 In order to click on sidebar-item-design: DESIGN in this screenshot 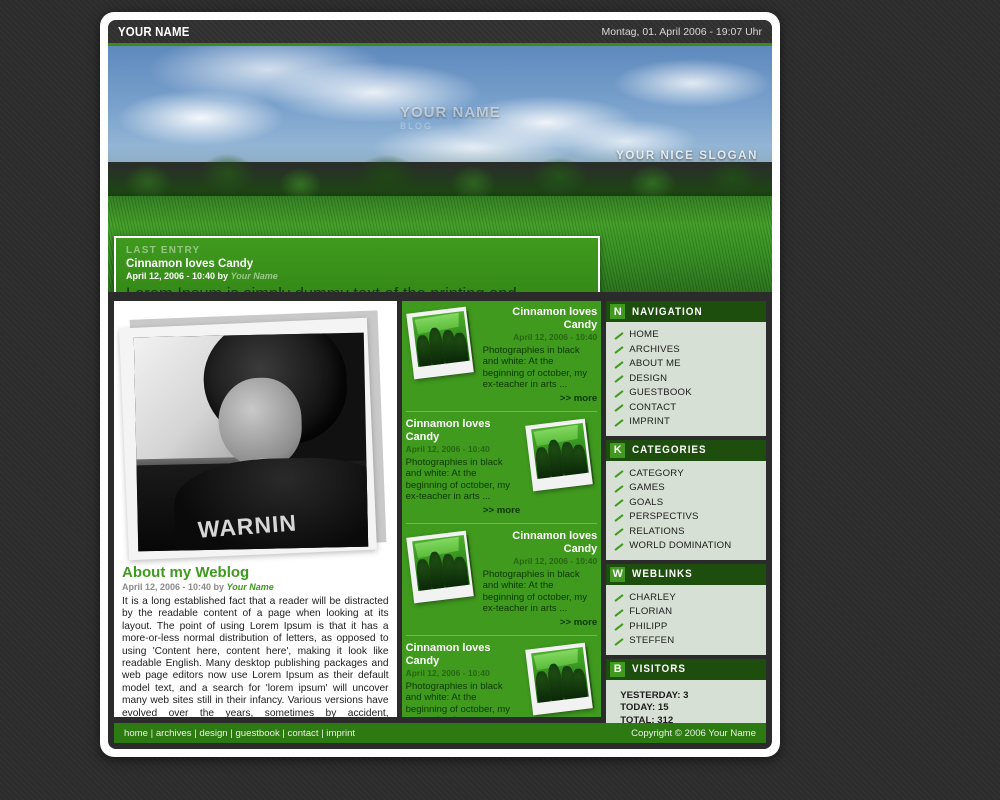, I will do `click(688, 379)`.